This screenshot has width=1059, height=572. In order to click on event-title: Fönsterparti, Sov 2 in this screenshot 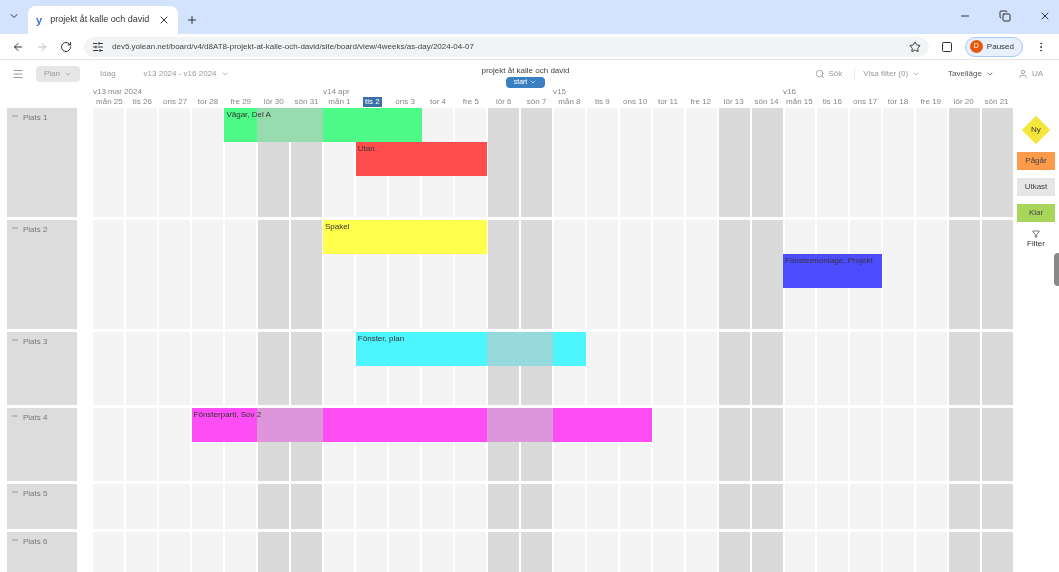, I will do `click(227, 415)`.